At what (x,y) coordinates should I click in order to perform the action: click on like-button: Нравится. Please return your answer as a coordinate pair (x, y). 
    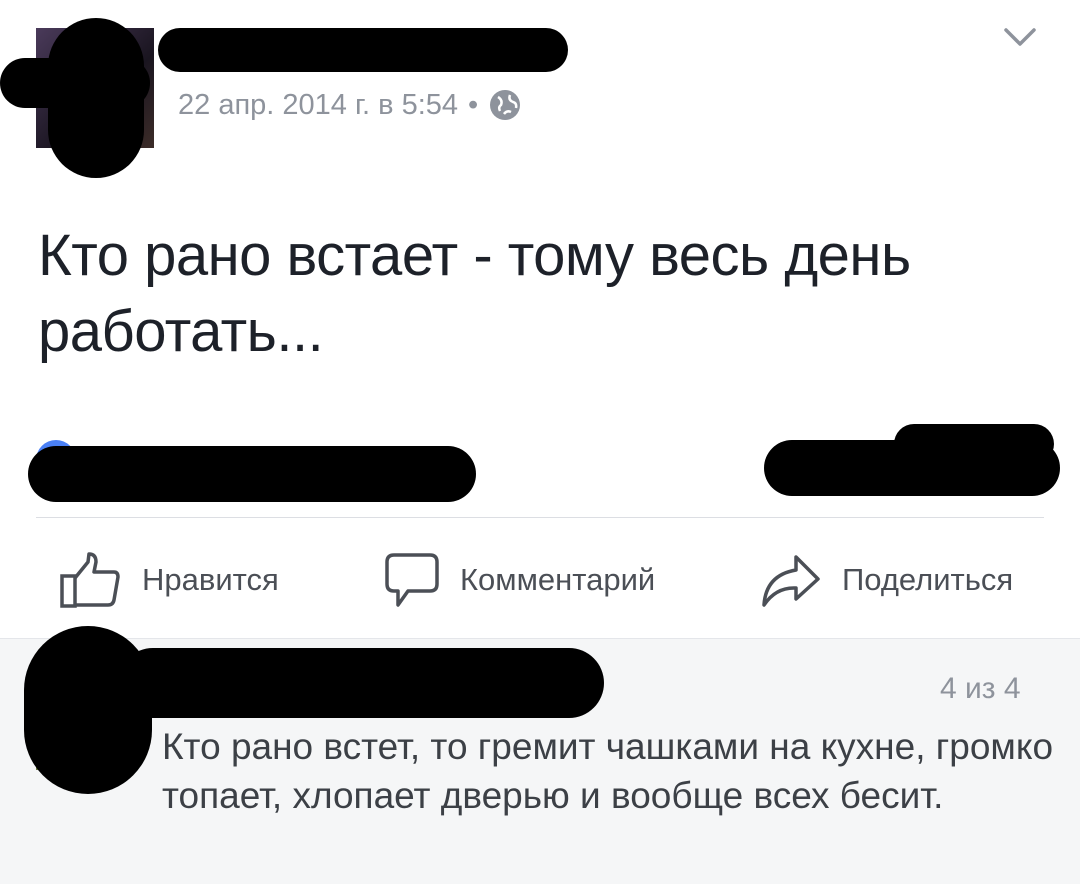
    Looking at the image, I should click on (168, 580).